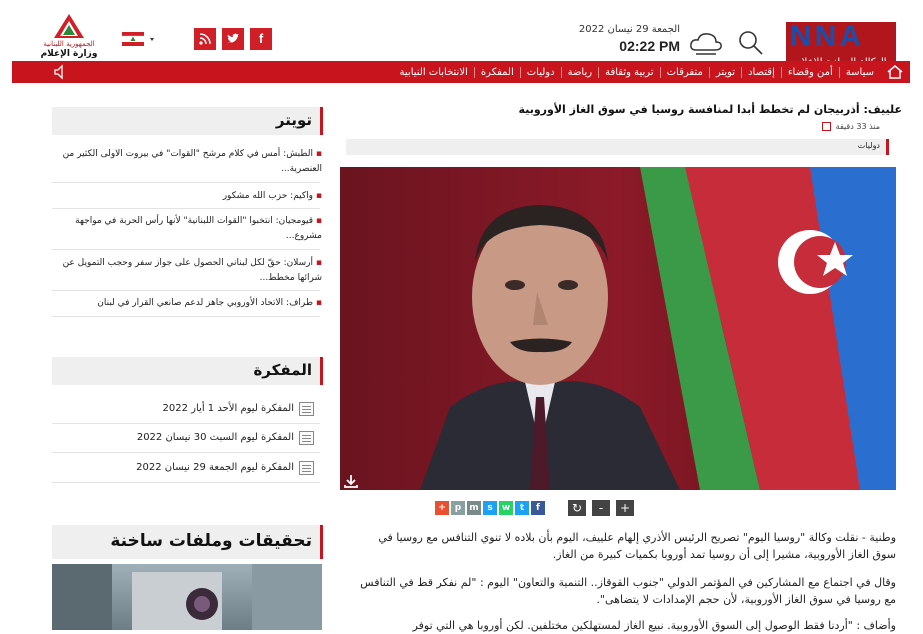  What do you see at coordinates (724, 72) in the screenshot?
I see `nav-item-twitter: تويتر` at bounding box center [724, 72].